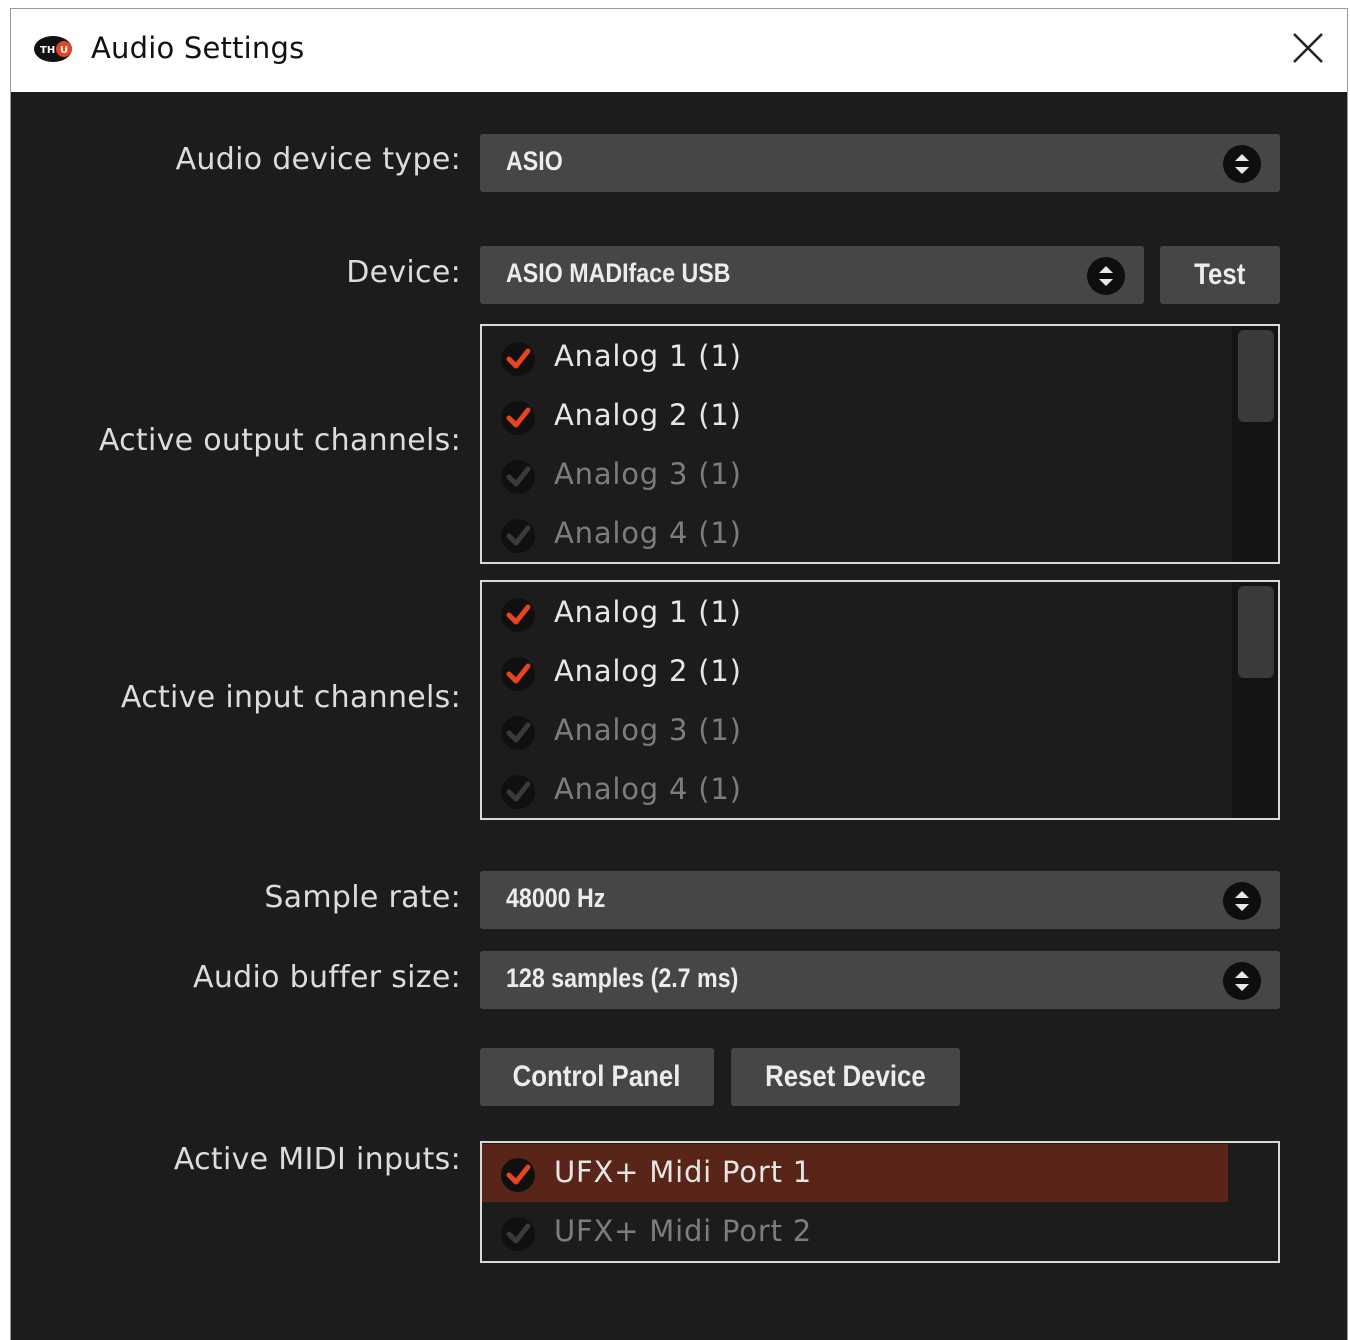  I want to click on output-channel-4: Analog 4 (1), so click(855, 533).